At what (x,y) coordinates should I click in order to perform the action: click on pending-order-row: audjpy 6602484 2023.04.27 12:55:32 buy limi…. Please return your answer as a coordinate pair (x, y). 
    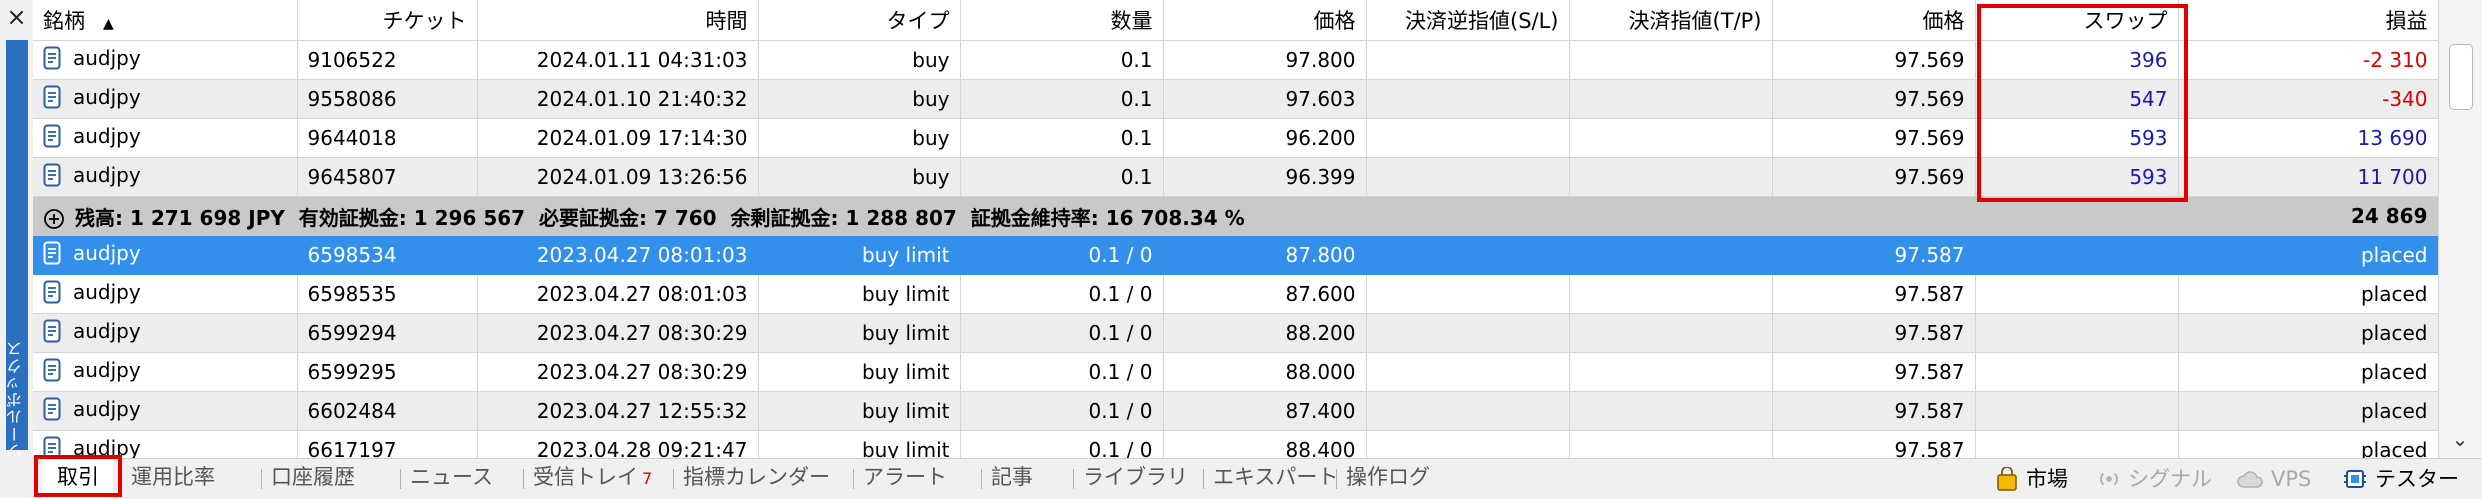
    Looking at the image, I should click on (1235, 411).